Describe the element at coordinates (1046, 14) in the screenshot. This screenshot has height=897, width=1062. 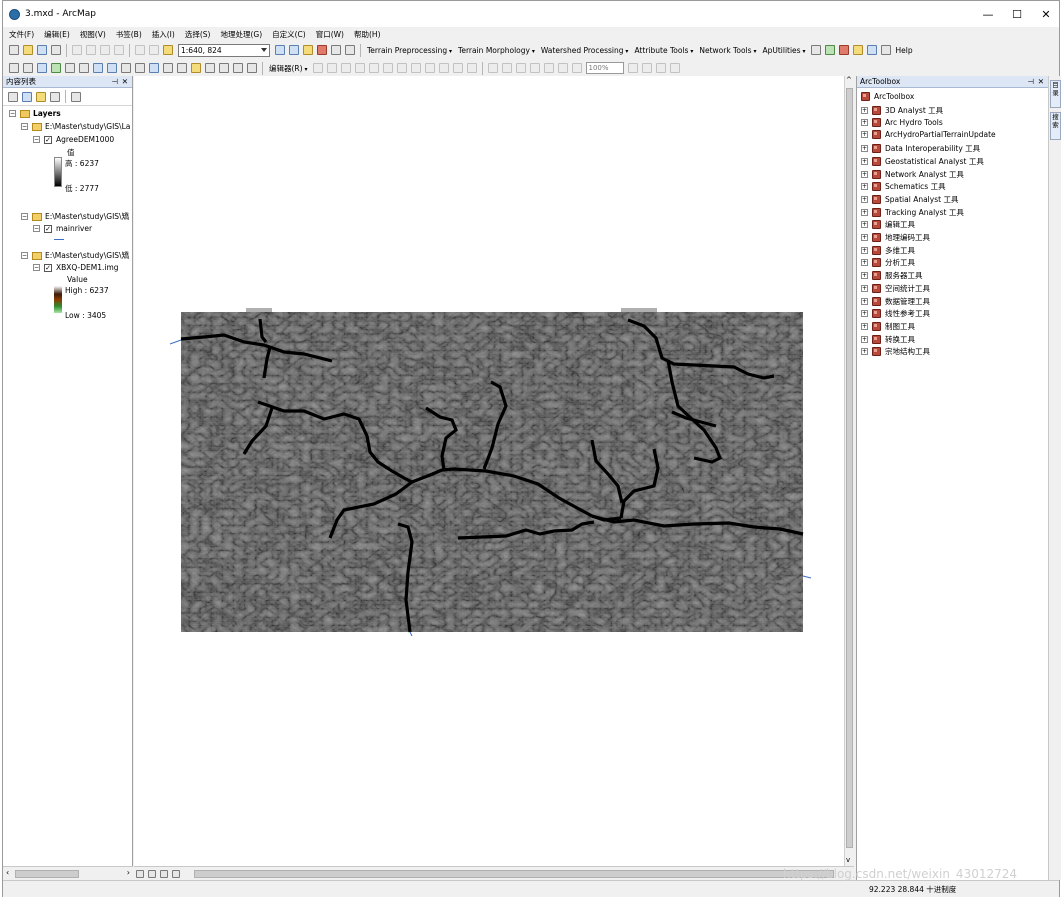
I see `close-button: ✕` at that location.